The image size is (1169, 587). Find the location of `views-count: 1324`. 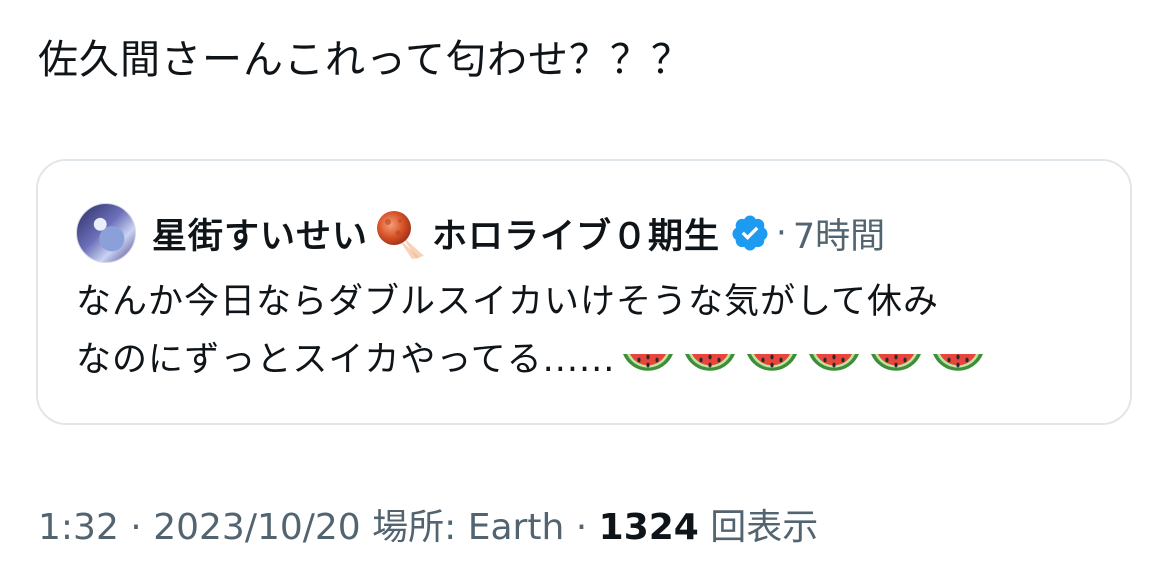

views-count: 1324 is located at coordinates (648, 527).